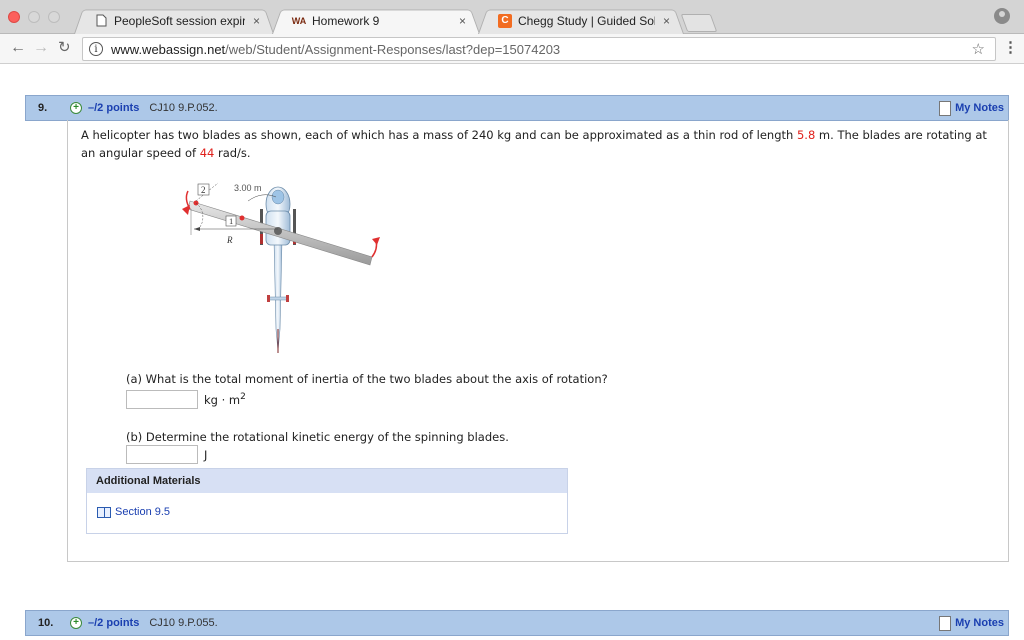 This screenshot has height=640, width=1024. What do you see at coordinates (183, 108) in the screenshot?
I see `question-code: CJ10 9.P.052.` at bounding box center [183, 108].